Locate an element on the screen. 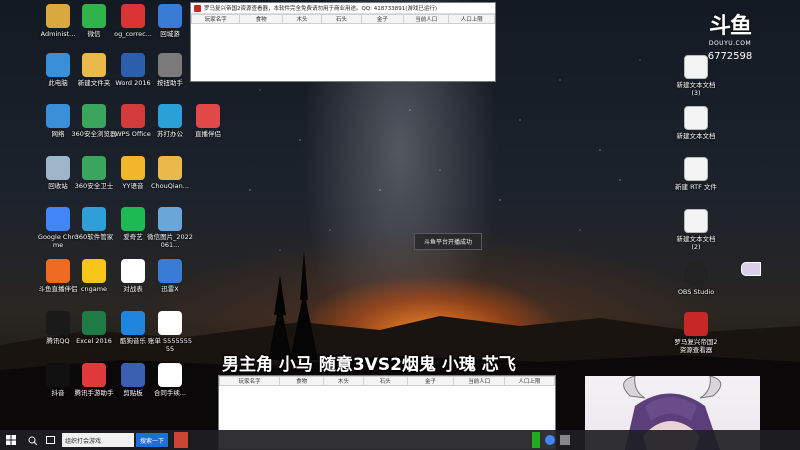 The image size is (800, 450). 360-browser-icon is located at coordinates (94, 116).